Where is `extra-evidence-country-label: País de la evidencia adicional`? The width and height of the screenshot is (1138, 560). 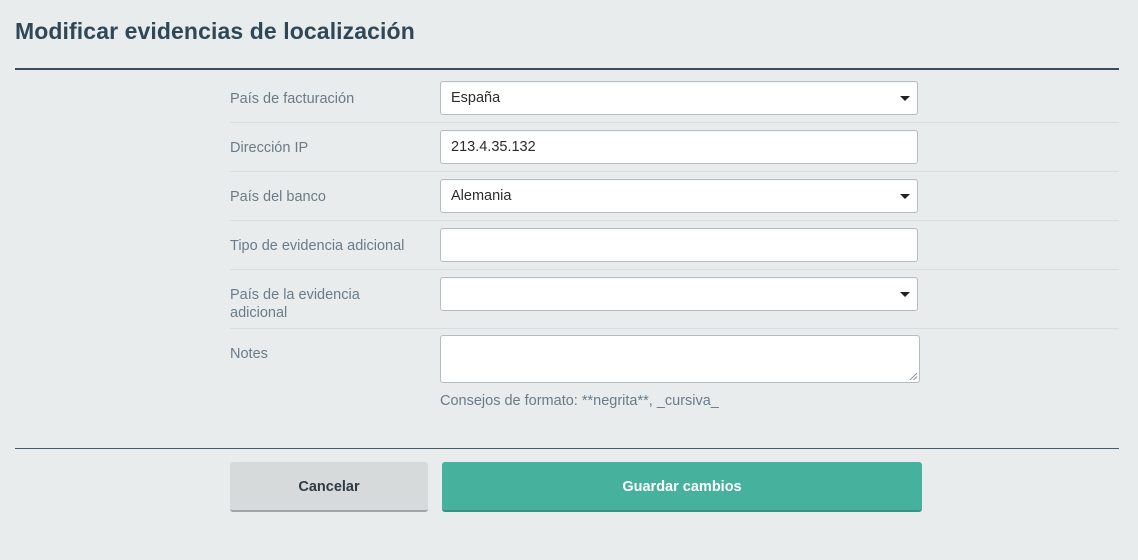
extra-evidence-country-label: País de la evidencia adicional is located at coordinates (295, 304).